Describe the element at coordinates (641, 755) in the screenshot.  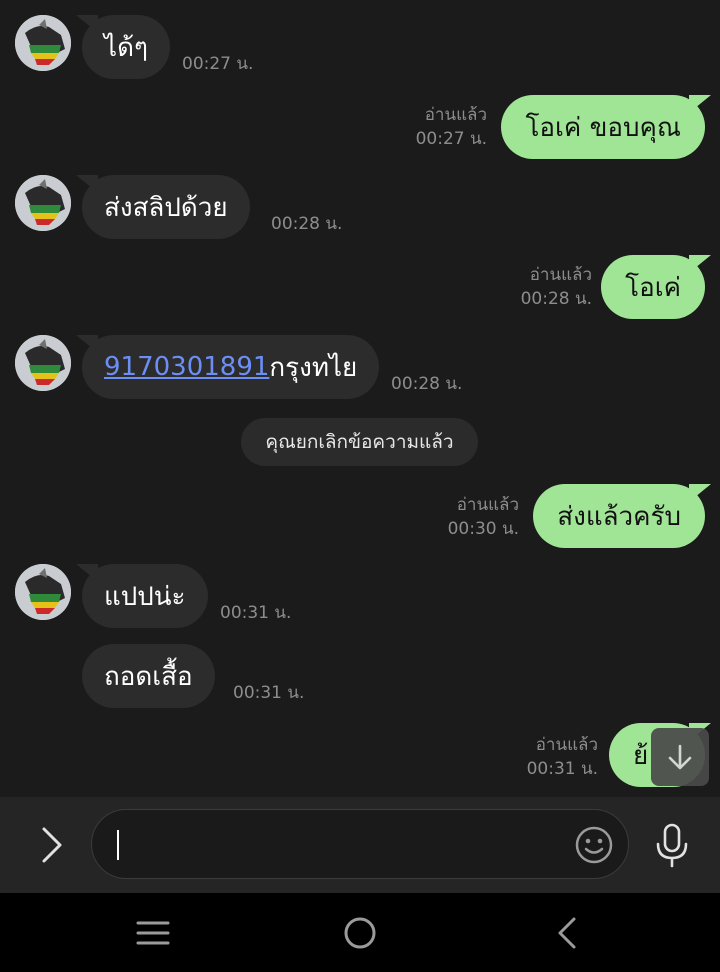
I see `message-text: ย้` at that location.